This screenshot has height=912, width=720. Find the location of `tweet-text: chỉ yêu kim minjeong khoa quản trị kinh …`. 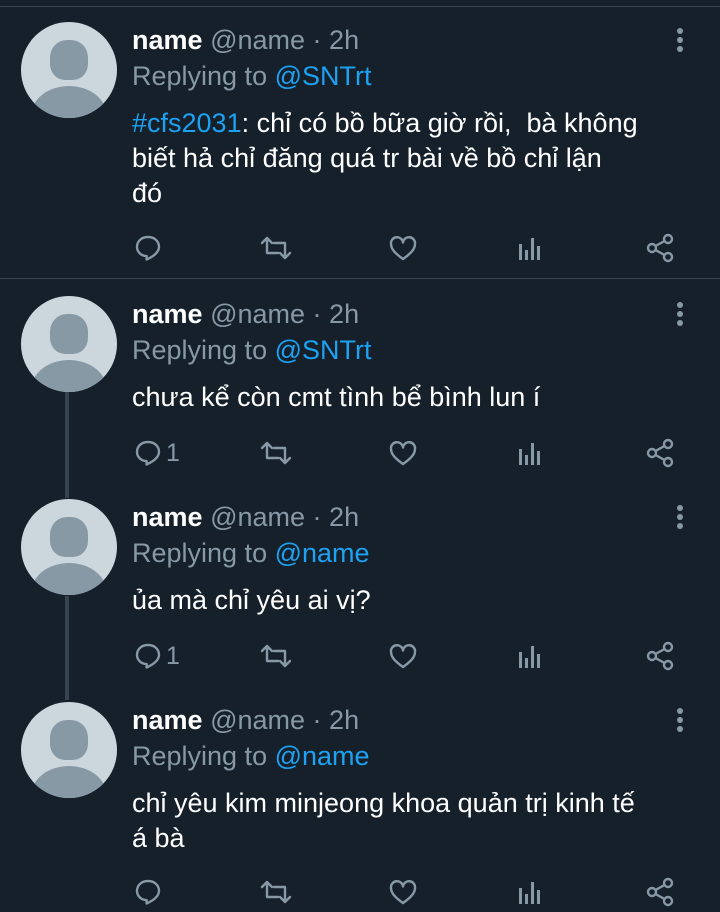

tweet-text: chỉ yêu kim minjeong khoa quản trị kinh … is located at coordinates (383, 820).